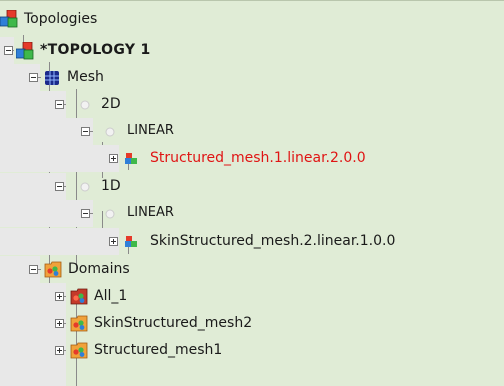 The width and height of the screenshot is (504, 386). I want to click on tree-item-label: SkinStructured_mesh2, so click(173, 323).